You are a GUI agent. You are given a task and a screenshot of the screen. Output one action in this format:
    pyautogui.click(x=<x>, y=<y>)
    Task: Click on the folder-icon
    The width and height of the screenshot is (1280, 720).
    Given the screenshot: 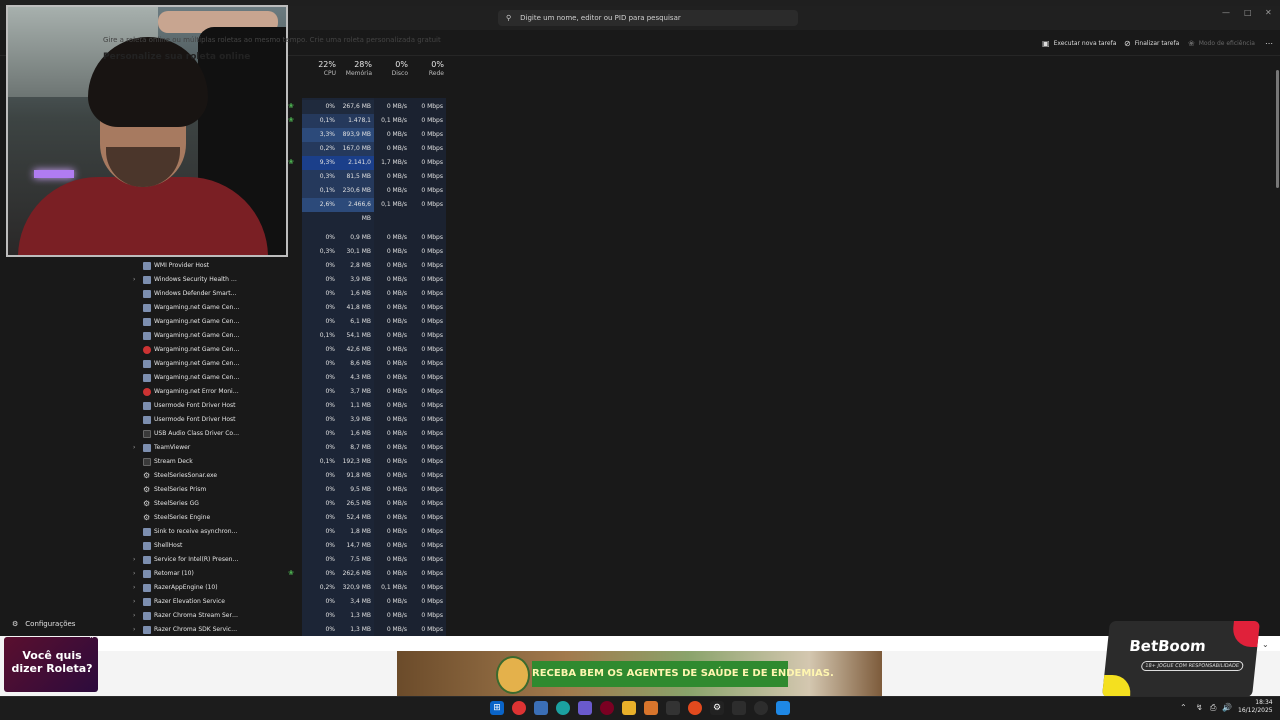 What is the action you would take?
    pyautogui.click(x=629, y=708)
    